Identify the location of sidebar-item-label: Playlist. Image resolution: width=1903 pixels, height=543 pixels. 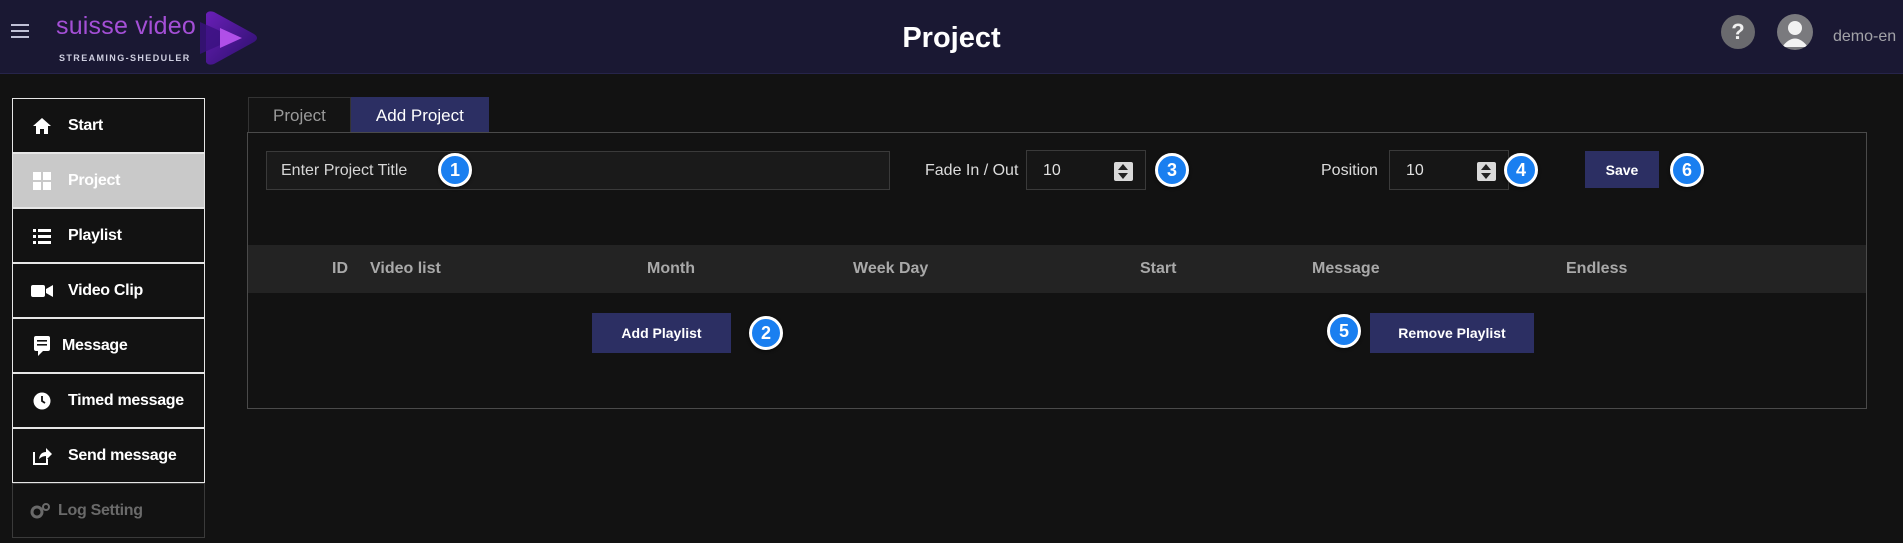
(95, 235).